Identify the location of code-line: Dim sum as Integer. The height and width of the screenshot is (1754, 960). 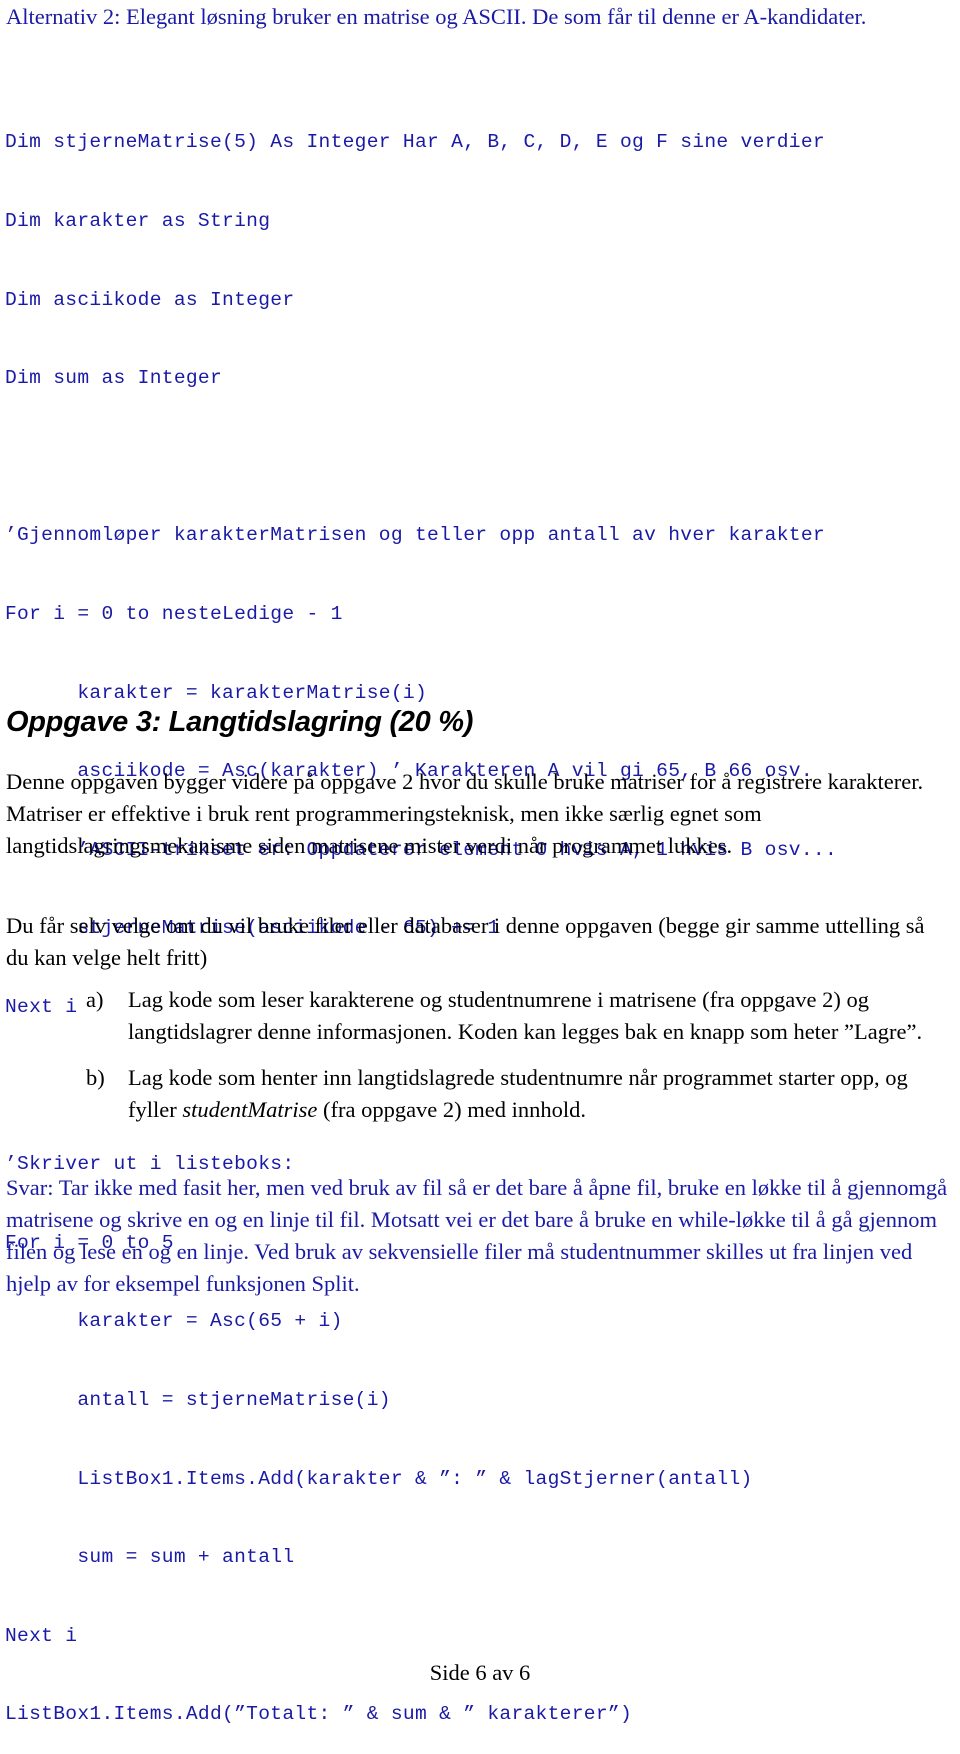
(114, 378).